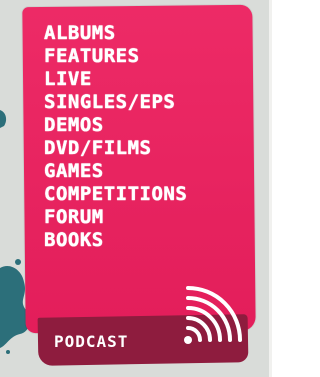 Image resolution: width=320 pixels, height=377 pixels. What do you see at coordinates (80, 33) in the screenshot?
I see `menu-link-albums: ALBUMS` at bounding box center [80, 33].